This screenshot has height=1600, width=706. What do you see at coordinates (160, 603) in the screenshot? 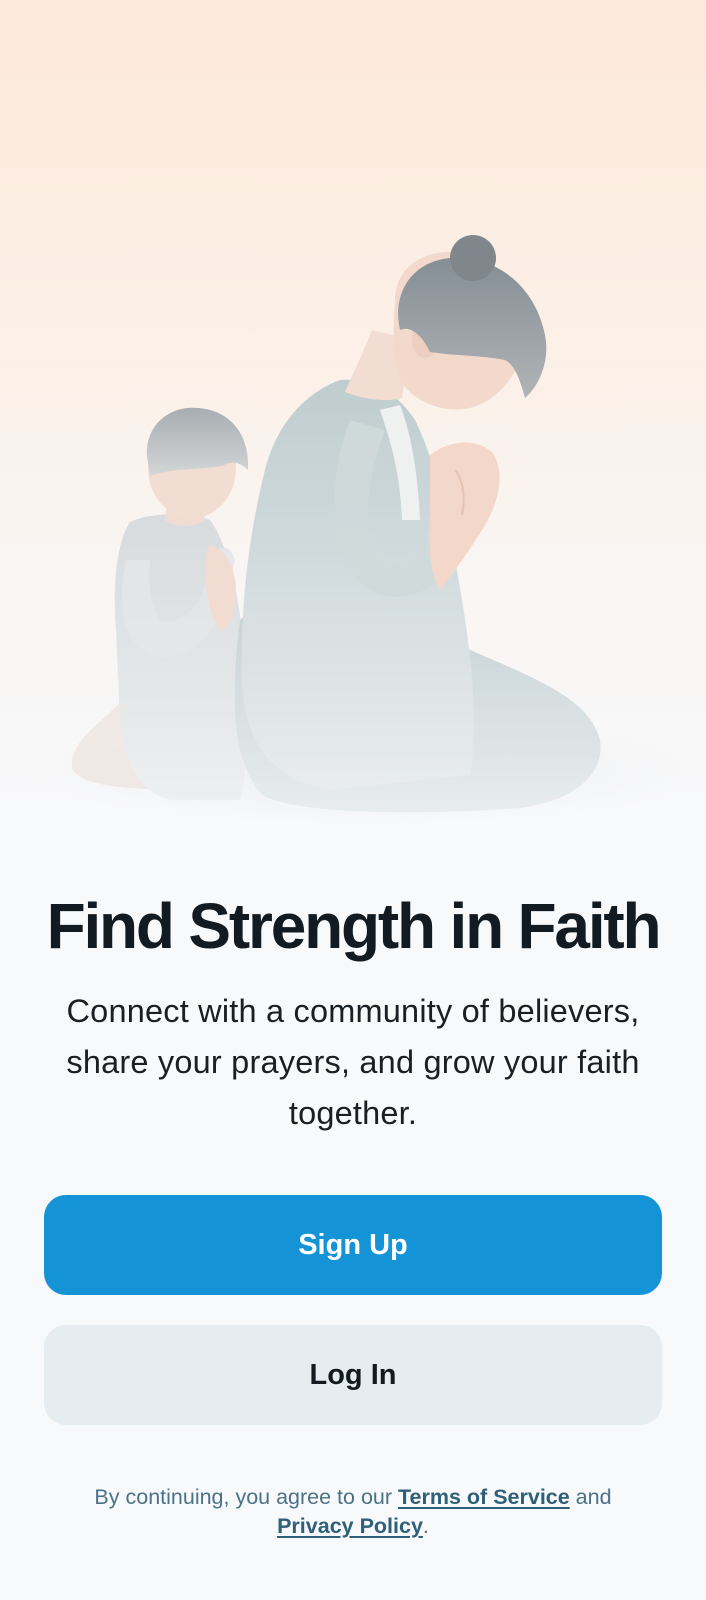
I see `child-figure` at bounding box center [160, 603].